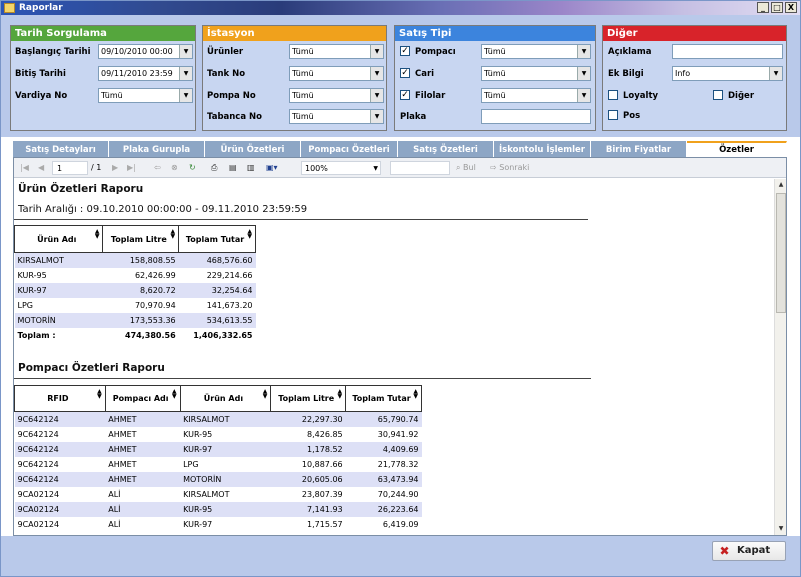 The width and height of the screenshot is (801, 577). Describe the element at coordinates (536, 116) in the screenshot. I see `plate-input` at that location.